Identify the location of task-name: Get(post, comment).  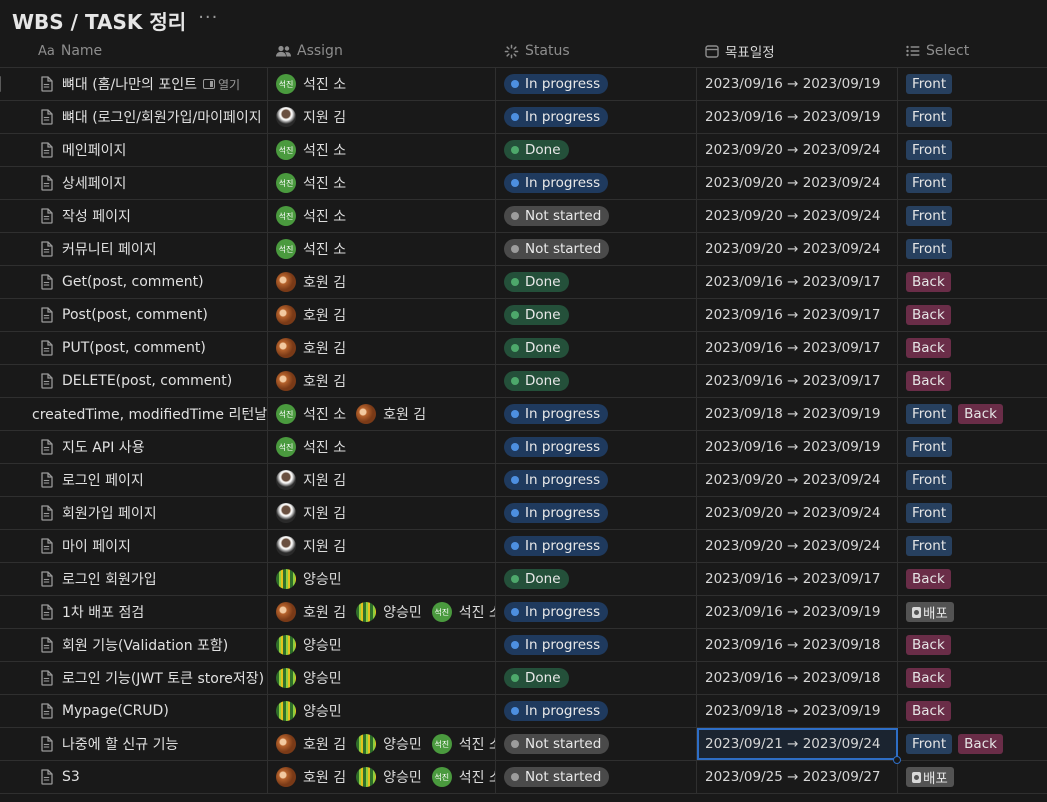
(133, 282).